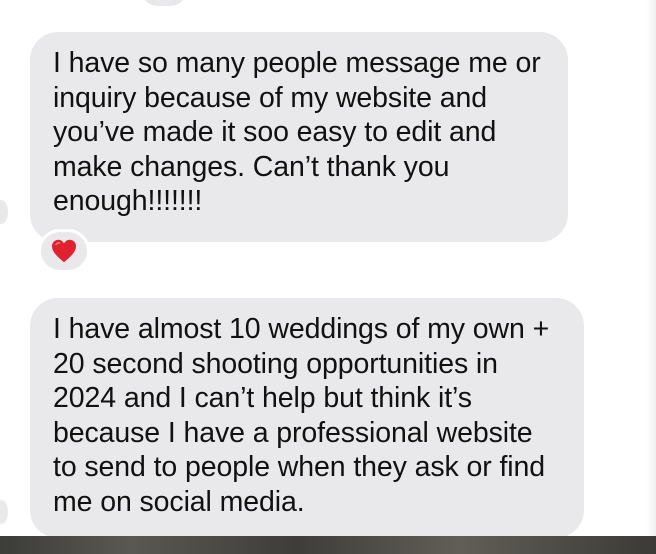 The height and width of the screenshot is (554, 656). What do you see at coordinates (651, 277) in the screenshot?
I see `screen-edge` at bounding box center [651, 277].